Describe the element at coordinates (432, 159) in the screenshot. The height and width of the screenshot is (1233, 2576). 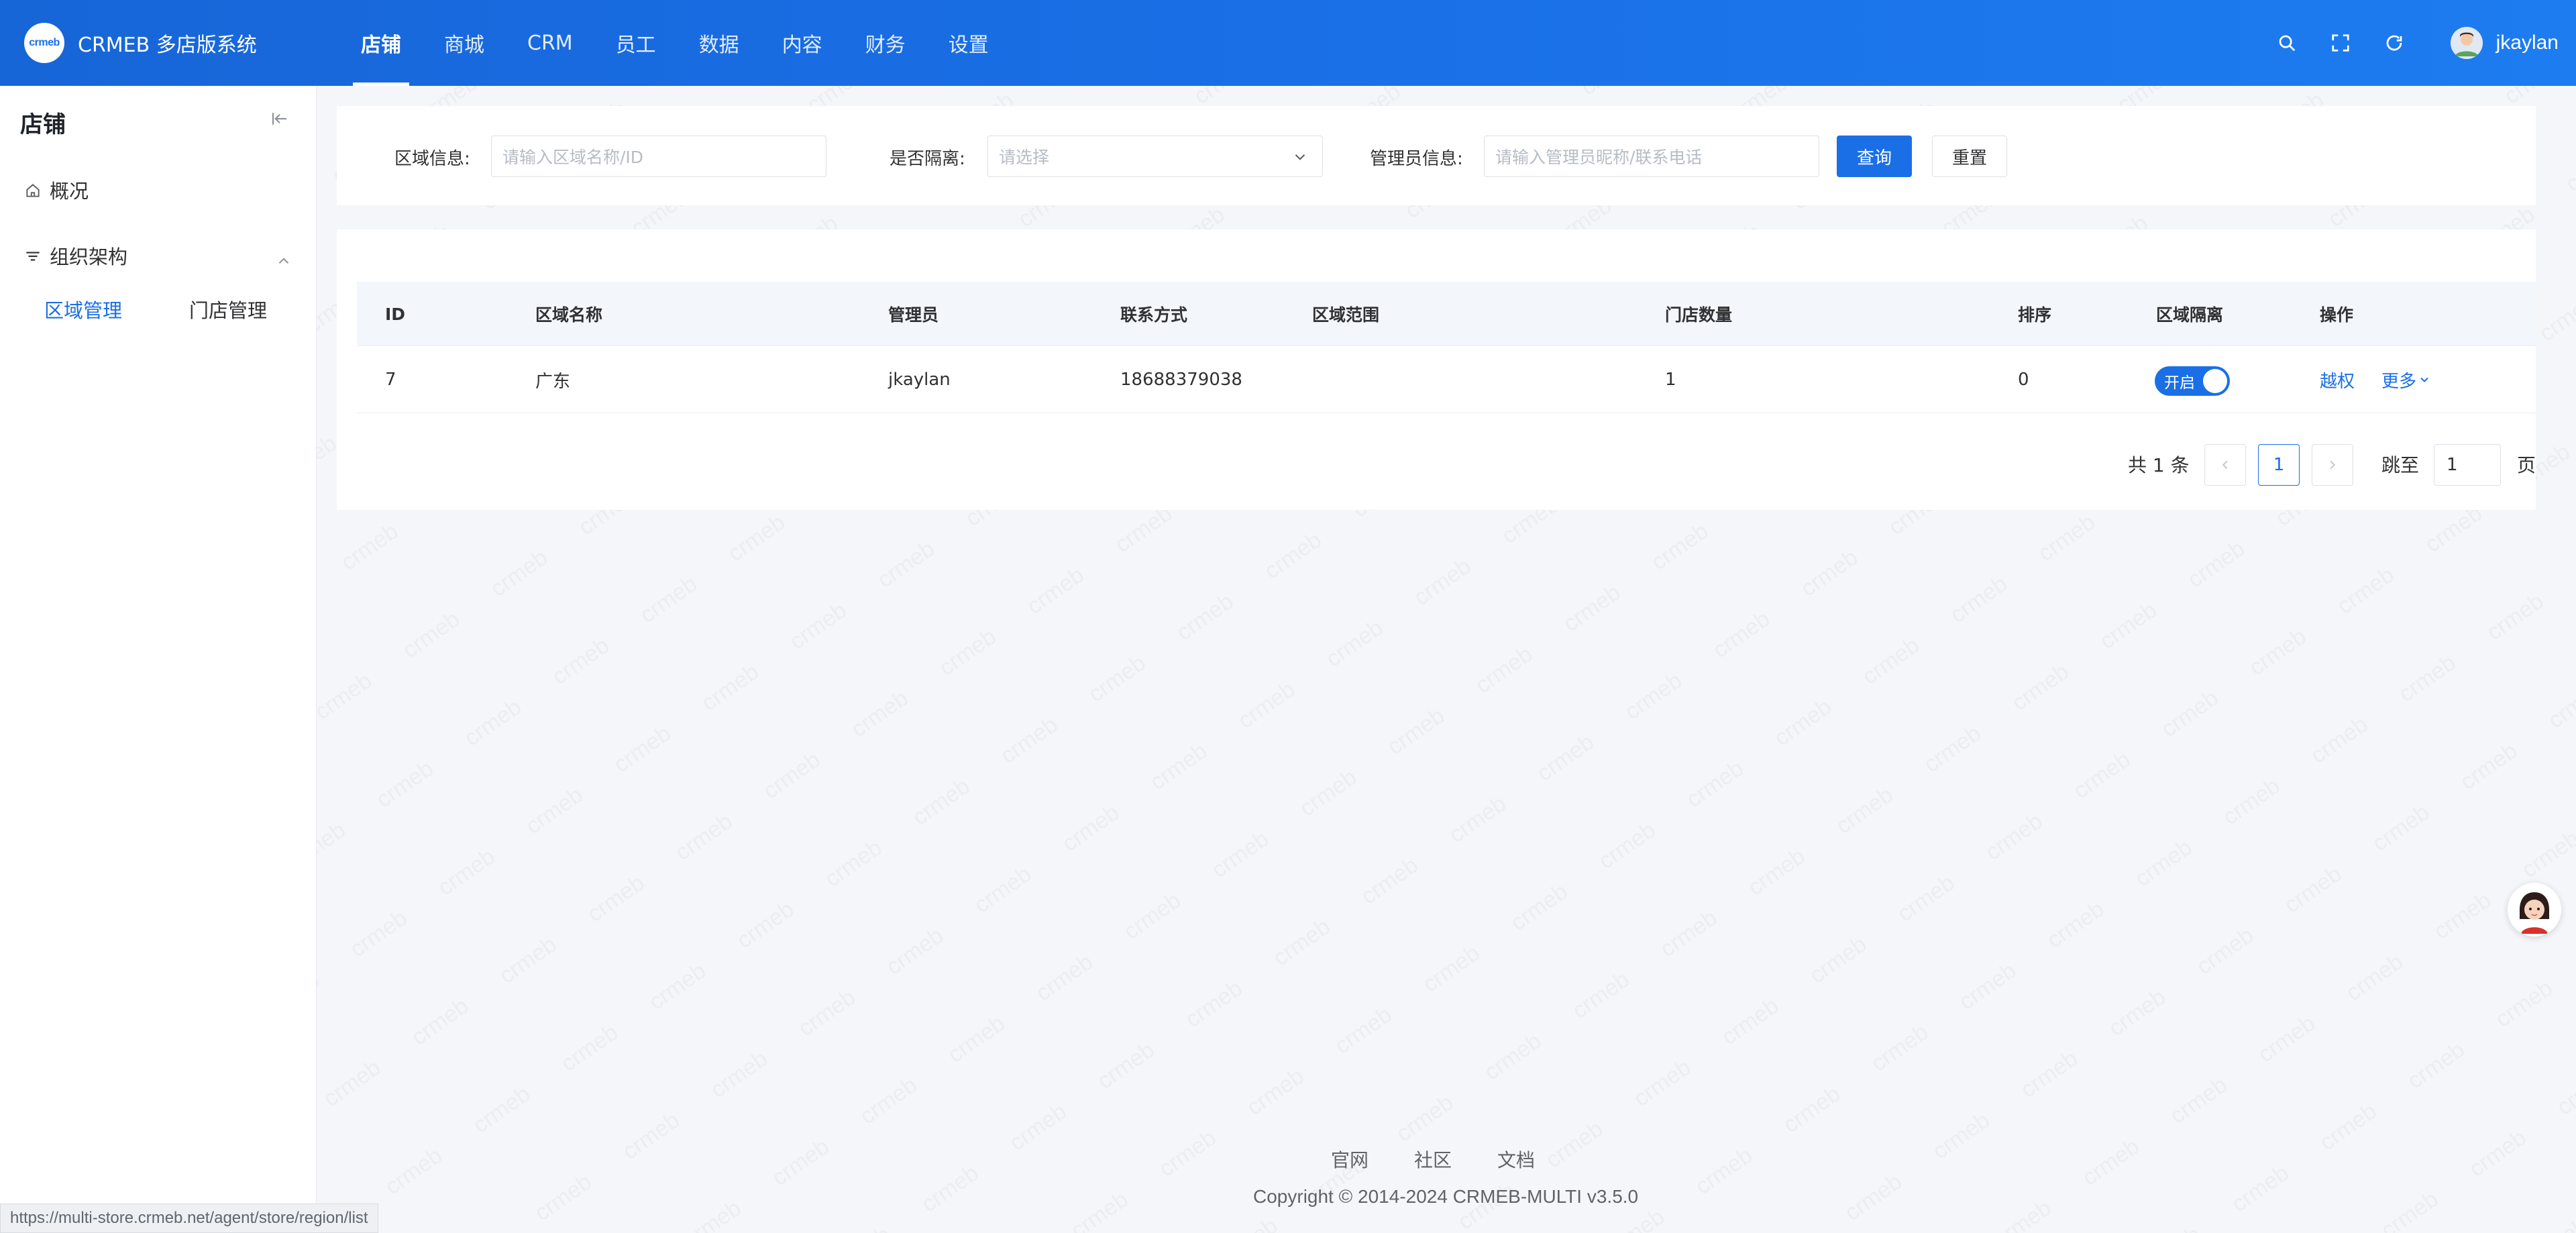
I see `region-filter-label: 区域信息:` at that location.